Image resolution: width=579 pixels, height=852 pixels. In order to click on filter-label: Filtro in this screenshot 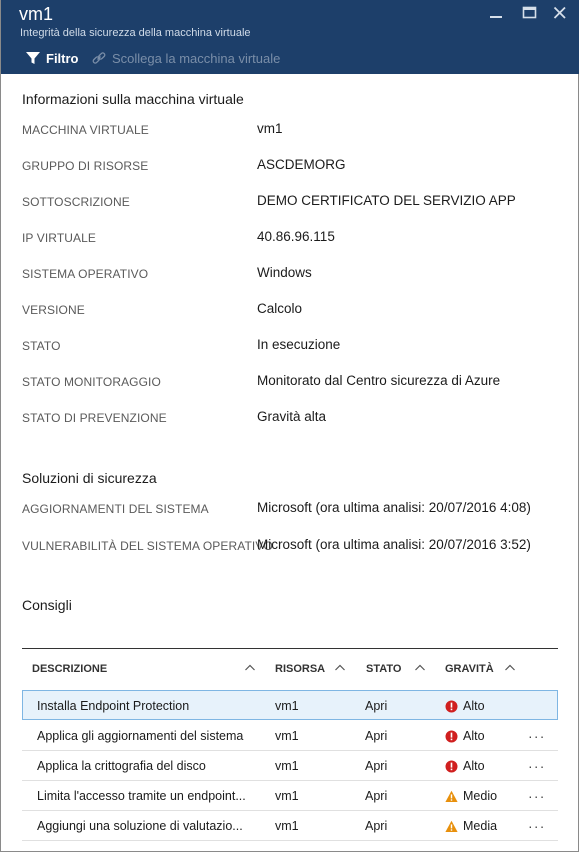, I will do `click(62, 58)`.